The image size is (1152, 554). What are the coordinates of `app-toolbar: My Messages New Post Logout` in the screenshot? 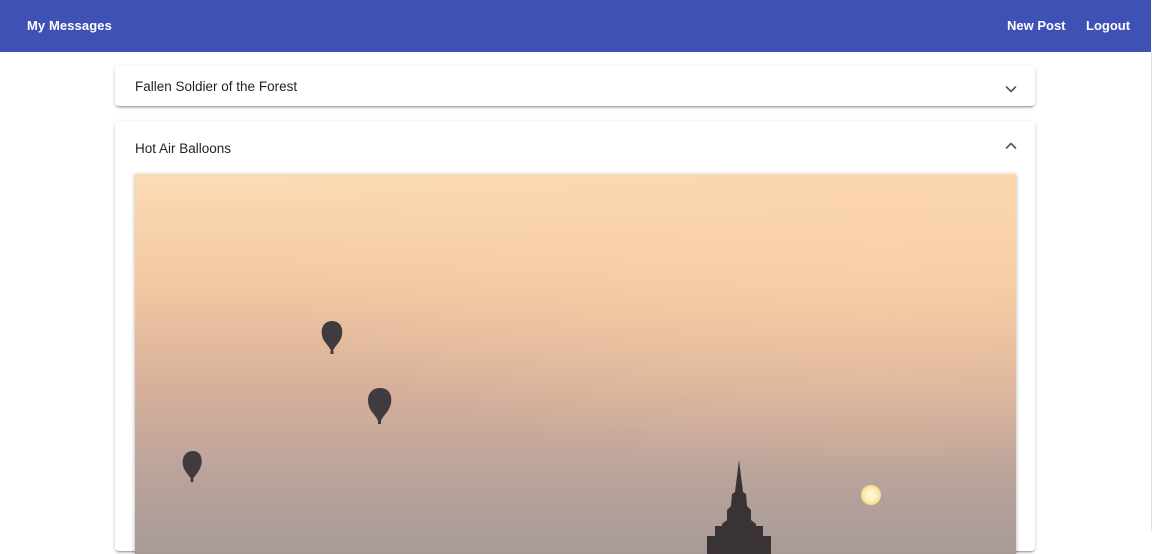 It's located at (575, 26).